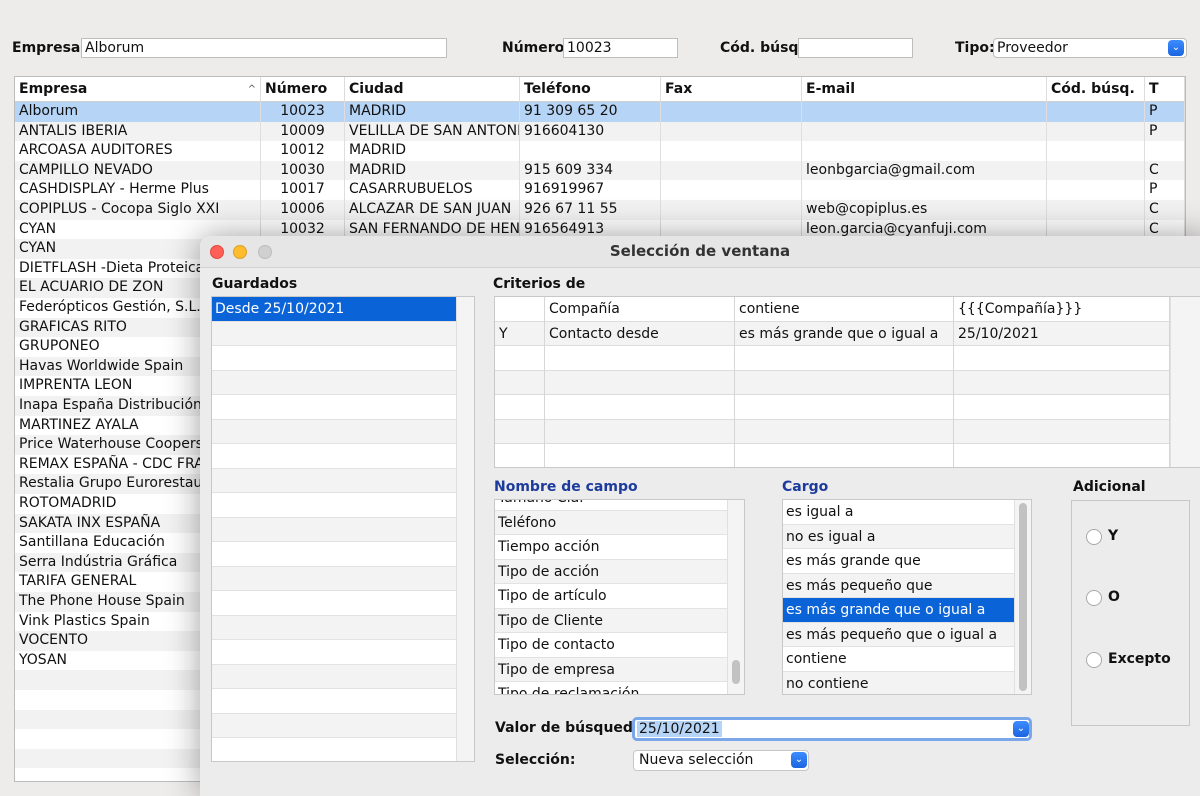  I want to click on tipo-select: Proveedor, so click(1090, 48).